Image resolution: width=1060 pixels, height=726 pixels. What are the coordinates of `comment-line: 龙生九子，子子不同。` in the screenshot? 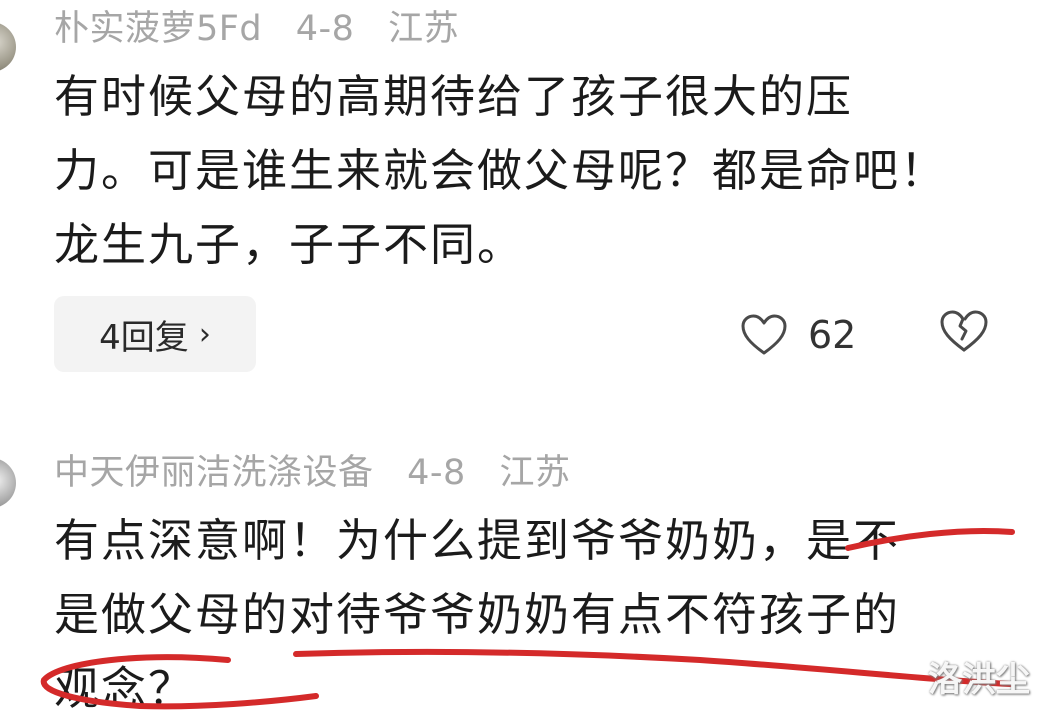 It's located at (289, 244).